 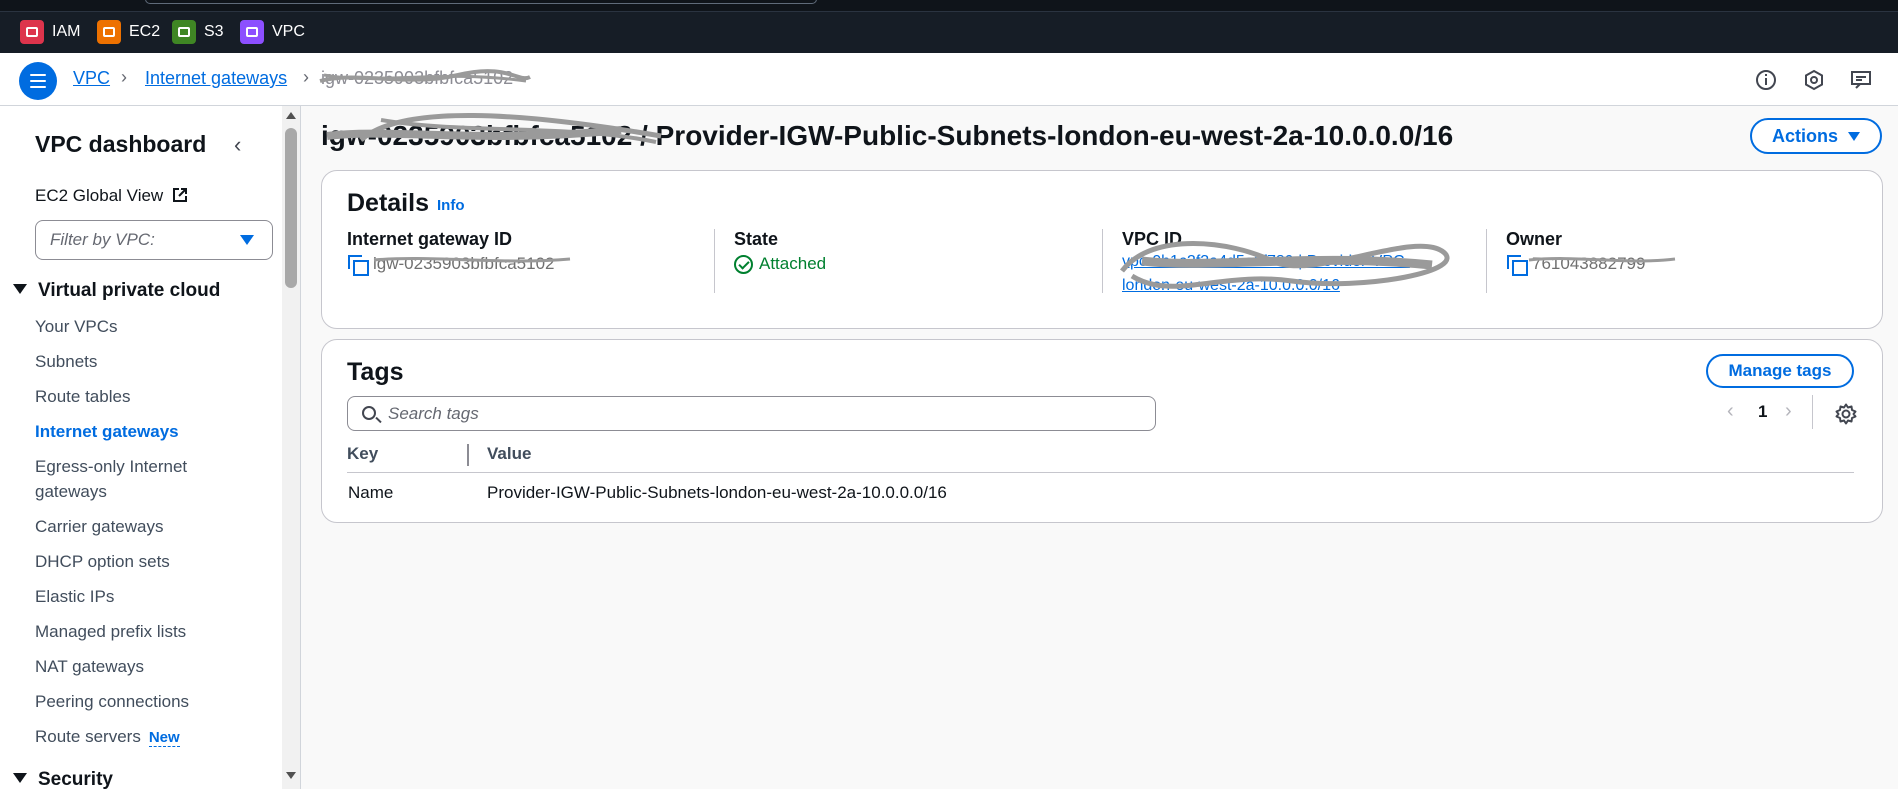 What do you see at coordinates (371, 492) in the screenshot?
I see `table-cell-key: Name` at bounding box center [371, 492].